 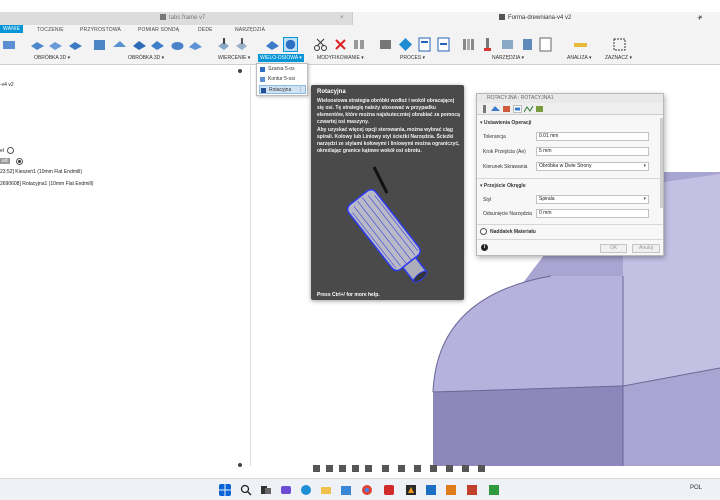 What do you see at coordinates (290, 44) in the screenshot?
I see `multiaxis-icon` at bounding box center [290, 44].